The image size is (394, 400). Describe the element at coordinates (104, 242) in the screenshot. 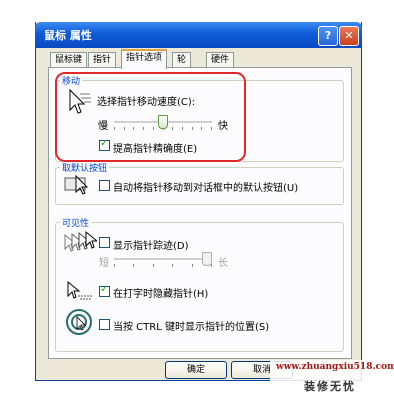

I see `pointer-trails-checkbox` at that location.